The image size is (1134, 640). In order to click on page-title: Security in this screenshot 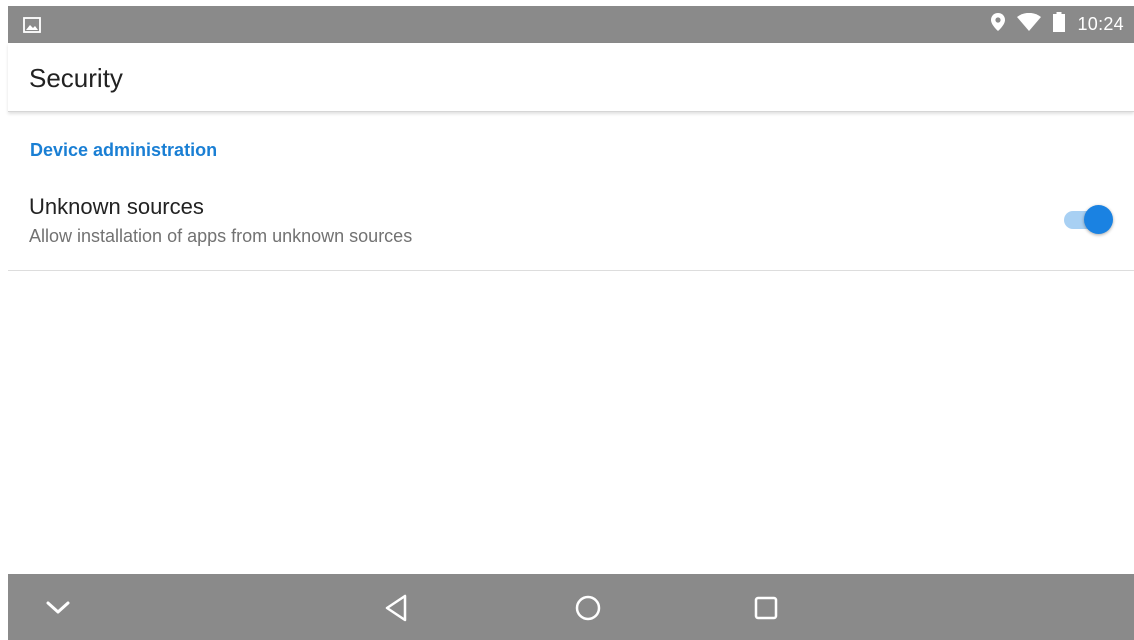, I will do `click(76, 78)`.